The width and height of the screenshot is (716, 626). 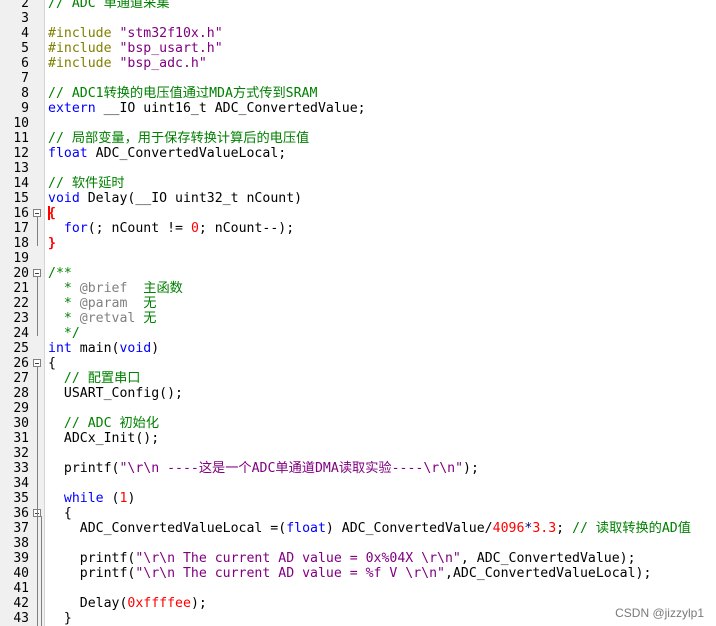 I want to click on code-line: 12 float ADC_ConvertedValueLocal;, so click(x=358, y=153).